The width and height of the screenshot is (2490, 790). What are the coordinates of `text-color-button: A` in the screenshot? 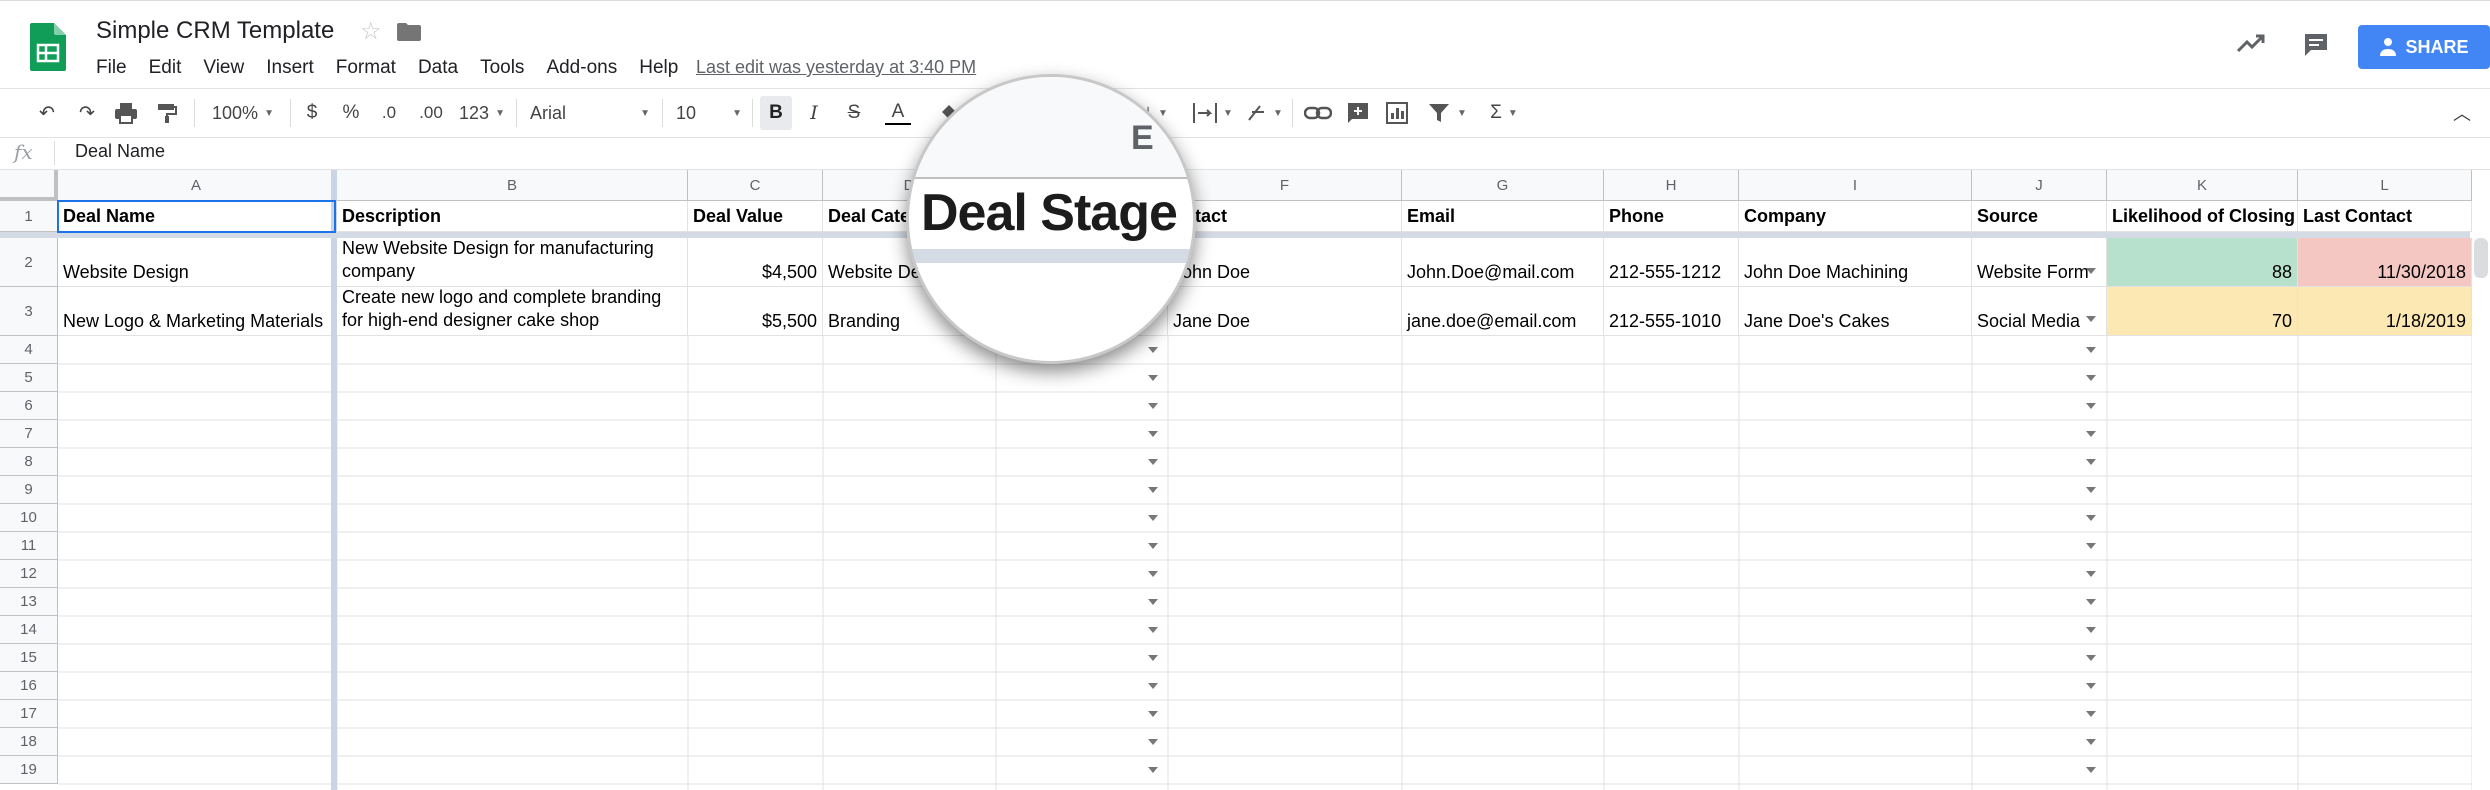 It's located at (898, 113).